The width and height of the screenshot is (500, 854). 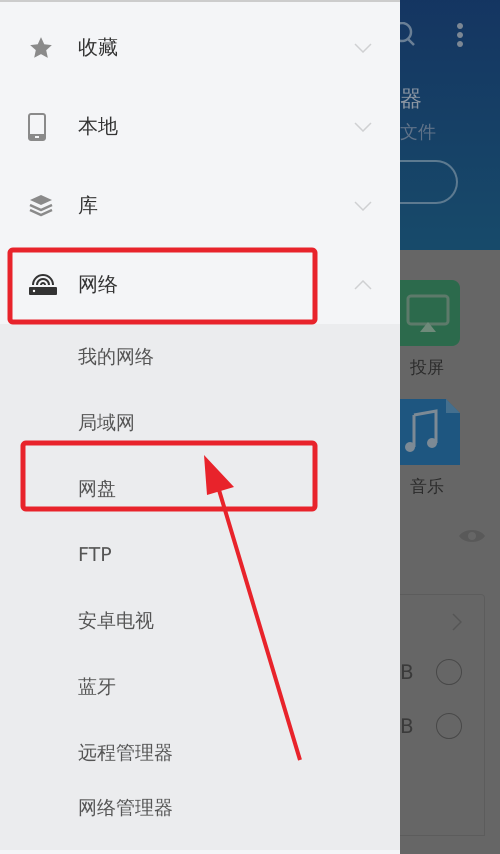 What do you see at coordinates (408, 35) in the screenshot?
I see `search-icon` at bounding box center [408, 35].